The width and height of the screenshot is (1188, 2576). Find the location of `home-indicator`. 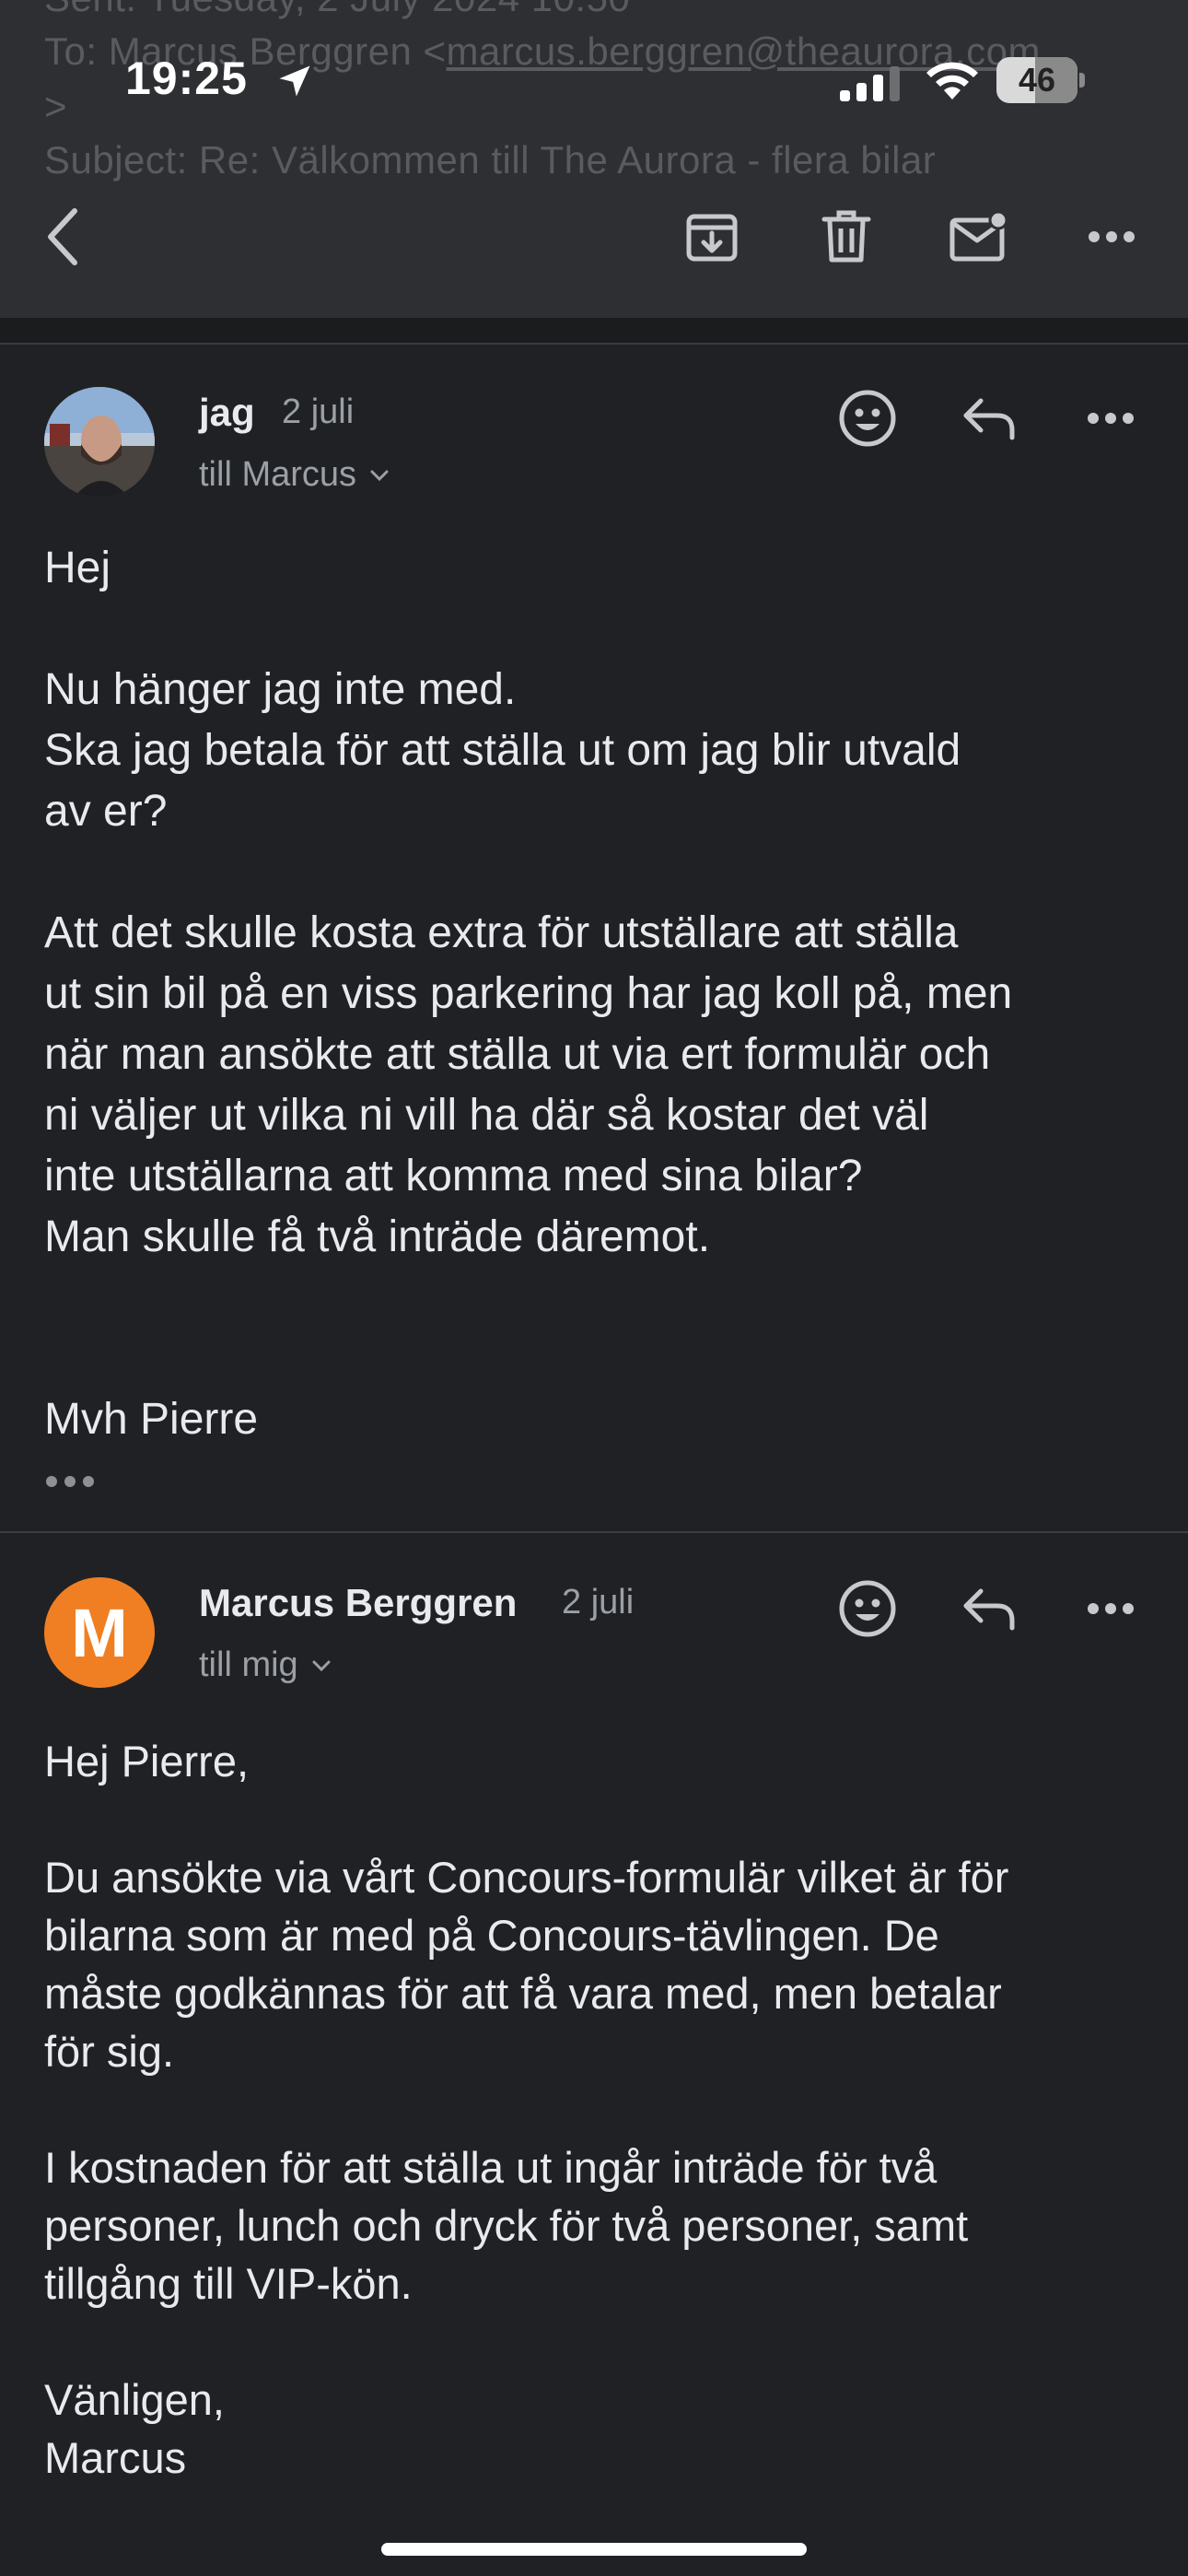

home-indicator is located at coordinates (594, 2549).